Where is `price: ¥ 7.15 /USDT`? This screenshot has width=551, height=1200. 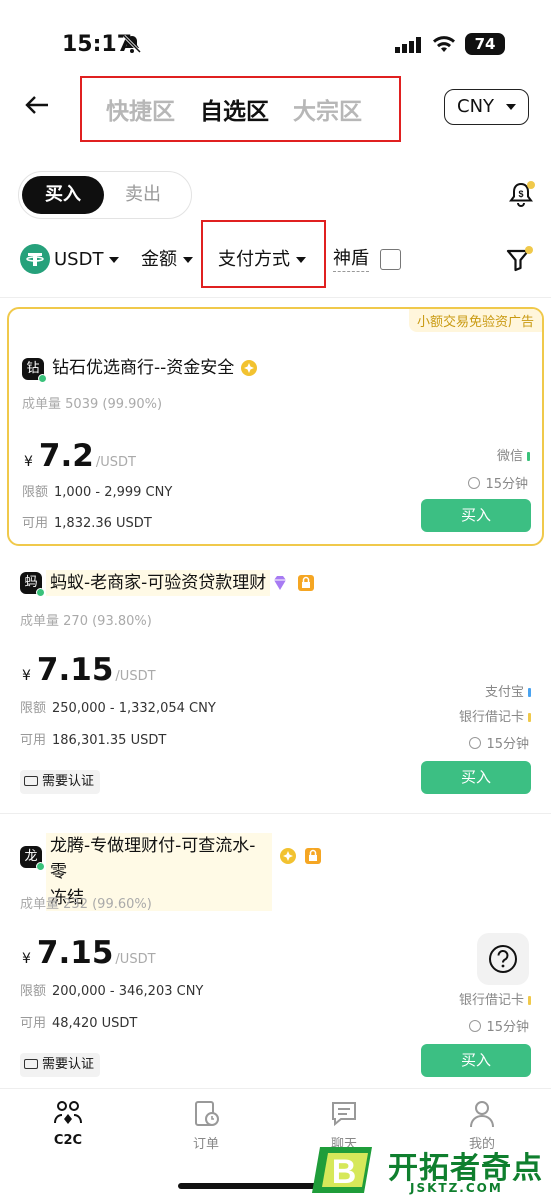
price: ¥ 7.15 /USDT is located at coordinates (89, 953).